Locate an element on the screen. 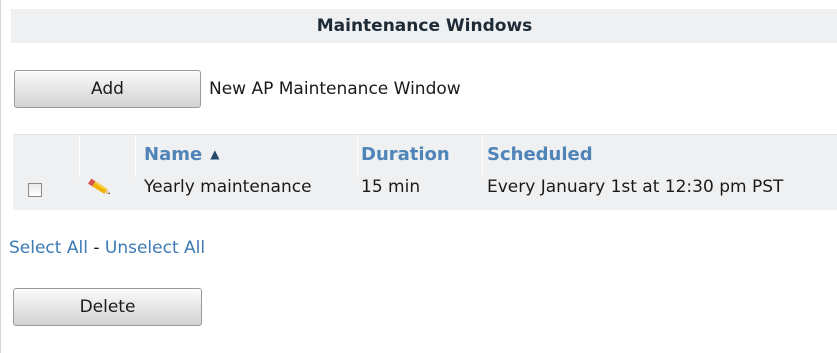 This screenshot has width=837, height=353. panel-title-bar: Maintenance Windows is located at coordinates (424, 26).